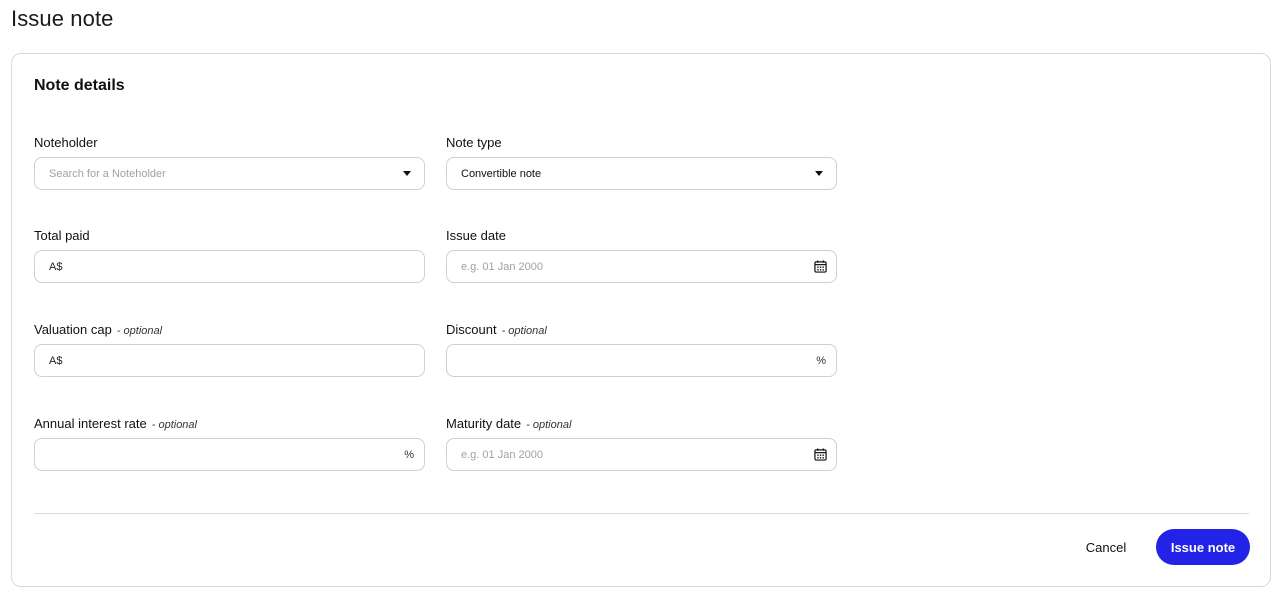  What do you see at coordinates (641, 513) in the screenshot?
I see `footer-divider` at bounding box center [641, 513].